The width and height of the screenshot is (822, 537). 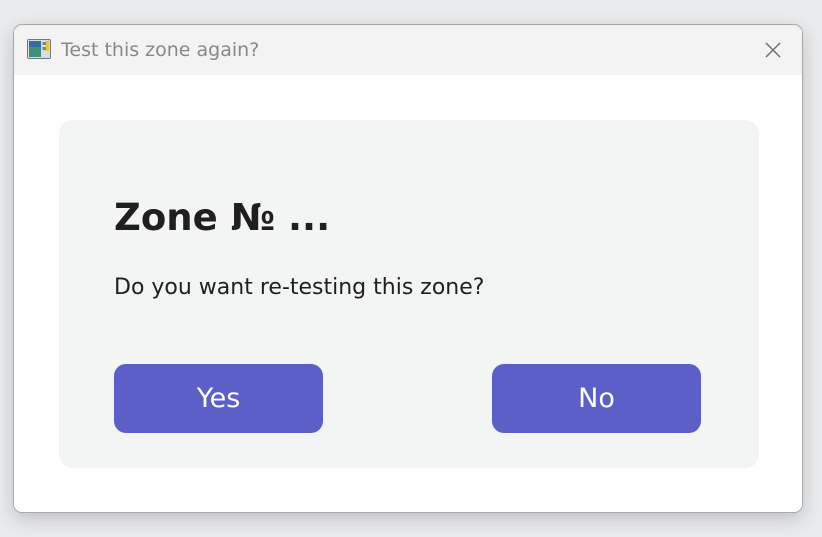 I want to click on yes-button-label: Yes, so click(x=218, y=398).